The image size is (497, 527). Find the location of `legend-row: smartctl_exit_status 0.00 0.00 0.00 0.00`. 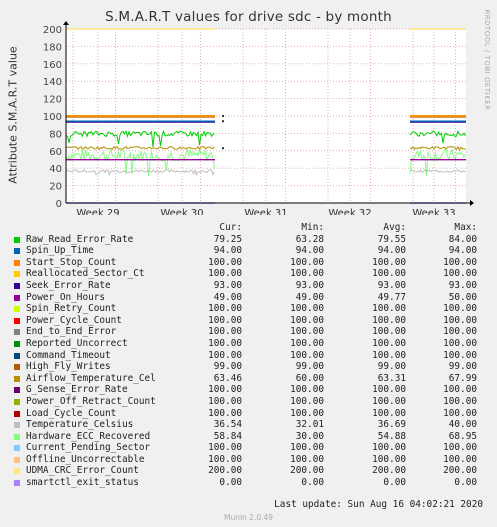

legend-row: smartctl_exit_status 0.00 0.00 0.00 0.00 is located at coordinates (249, 483).